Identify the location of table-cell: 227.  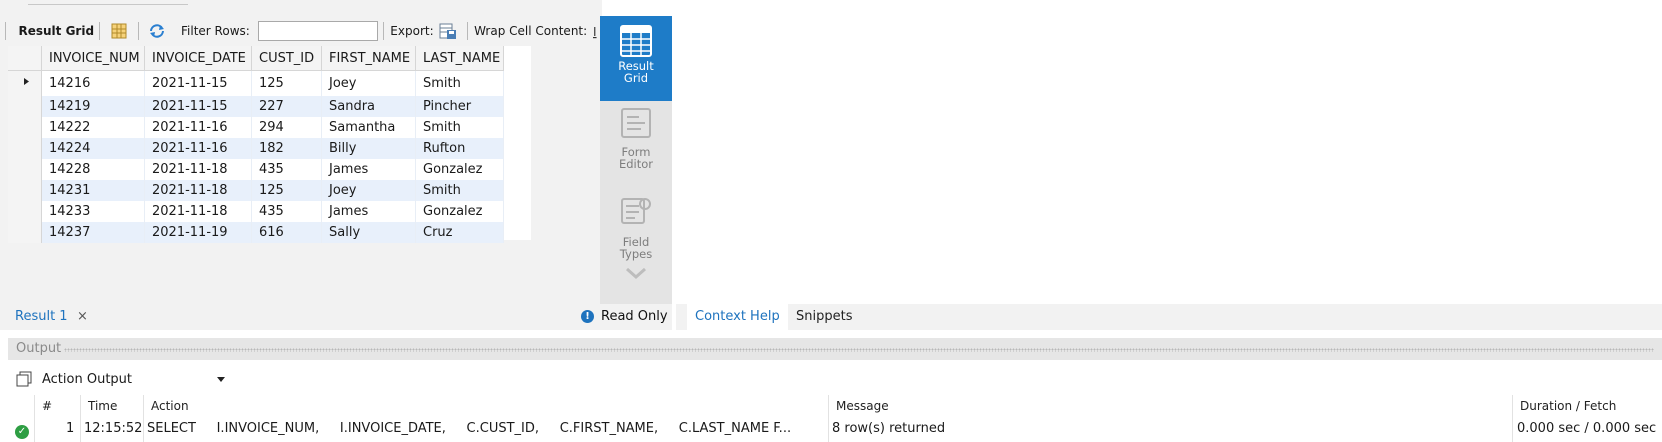
(286, 106).